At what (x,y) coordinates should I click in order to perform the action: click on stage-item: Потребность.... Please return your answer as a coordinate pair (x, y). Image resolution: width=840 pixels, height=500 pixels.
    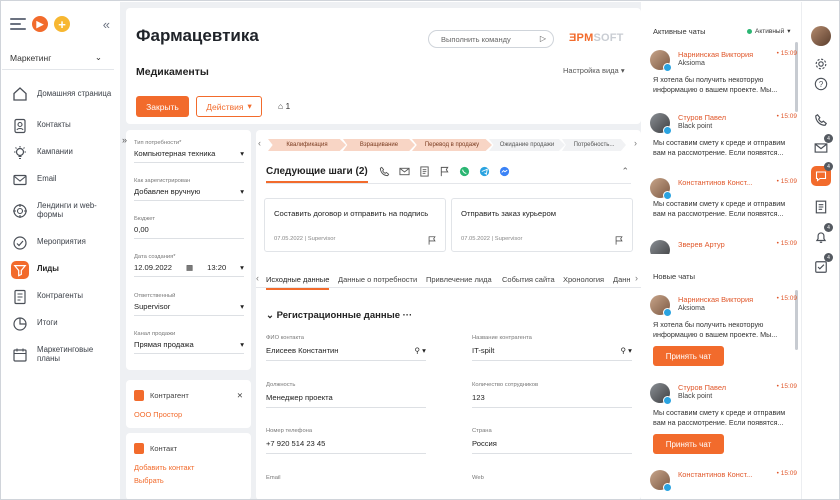
    Looking at the image, I should click on (594, 145).